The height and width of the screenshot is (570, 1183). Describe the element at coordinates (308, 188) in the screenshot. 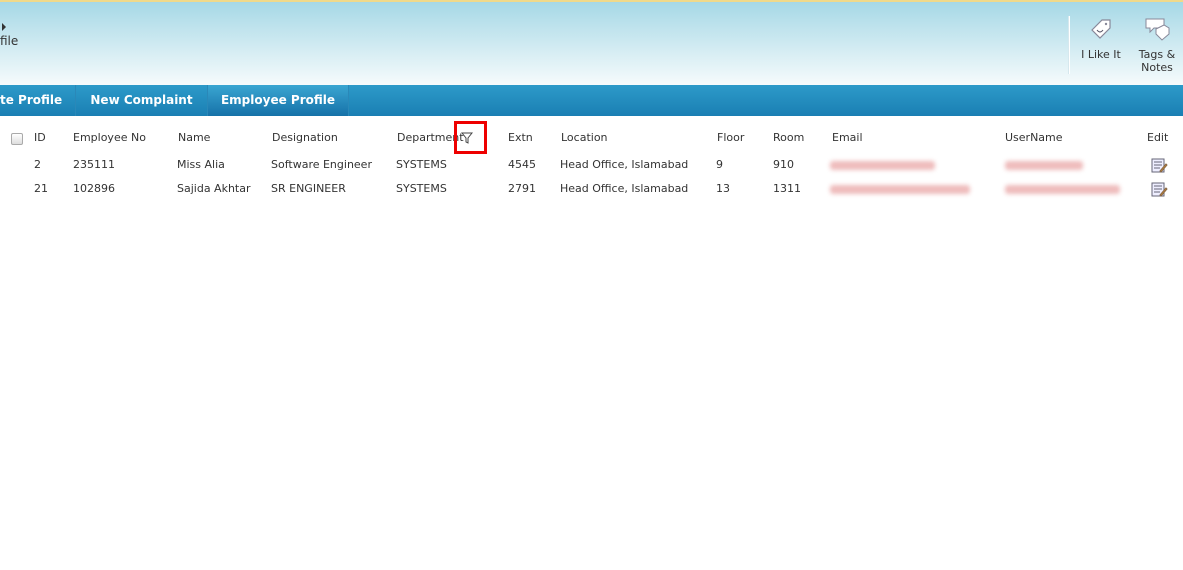

I see `cell-designation: SR ENGINEER` at that location.